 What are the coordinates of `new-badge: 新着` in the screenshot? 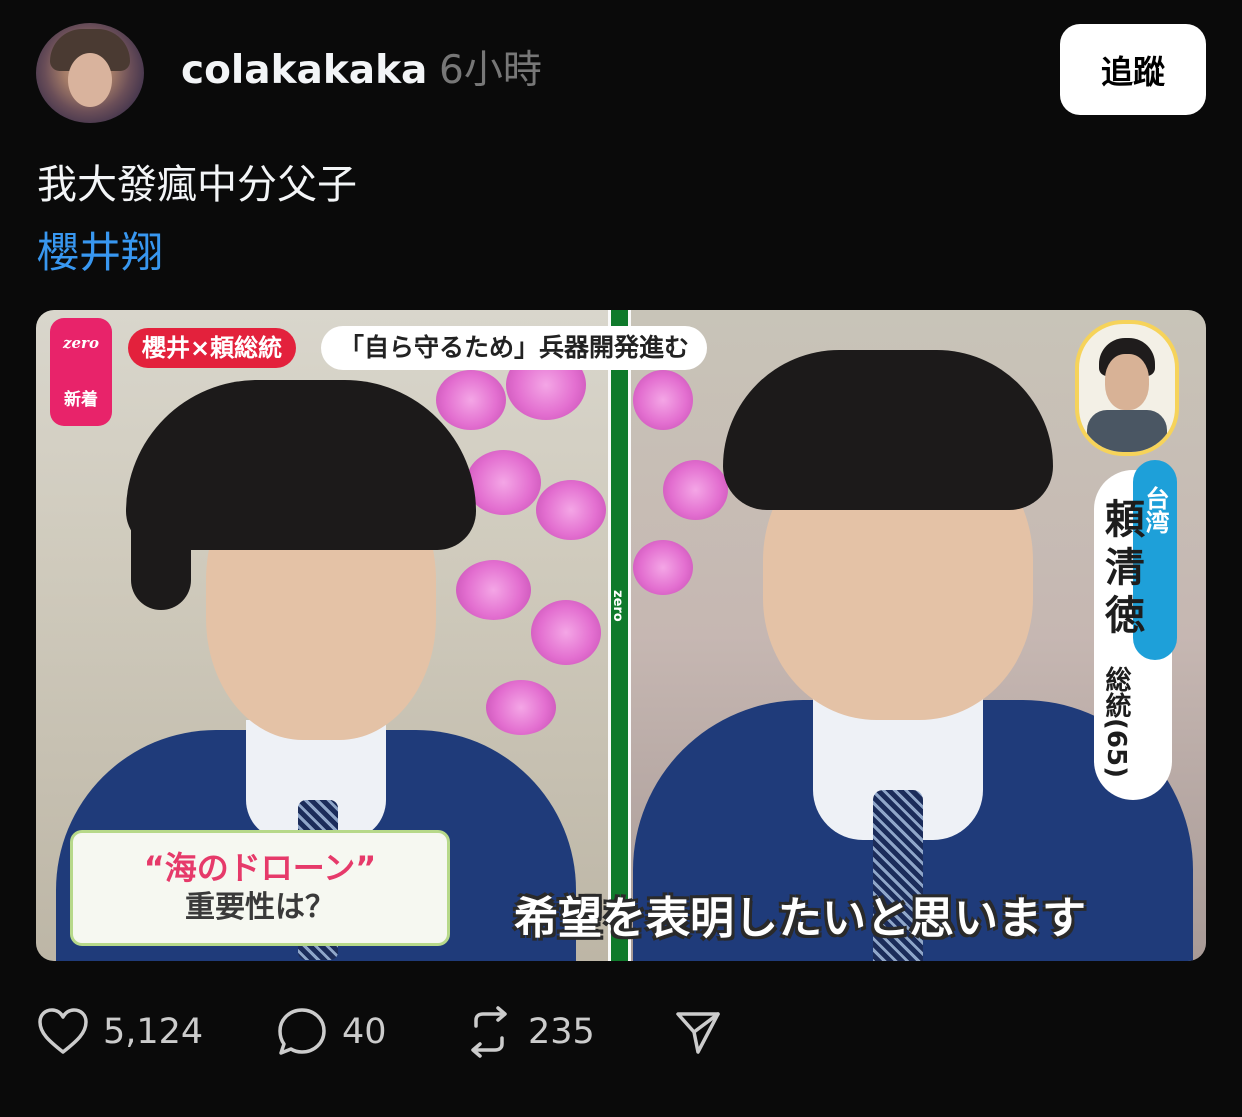 It's located at (81, 399).